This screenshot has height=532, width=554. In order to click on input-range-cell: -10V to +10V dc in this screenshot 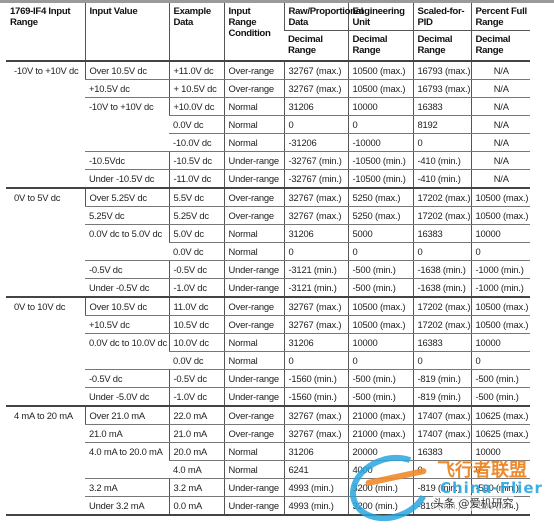, I will do `click(45, 125)`.